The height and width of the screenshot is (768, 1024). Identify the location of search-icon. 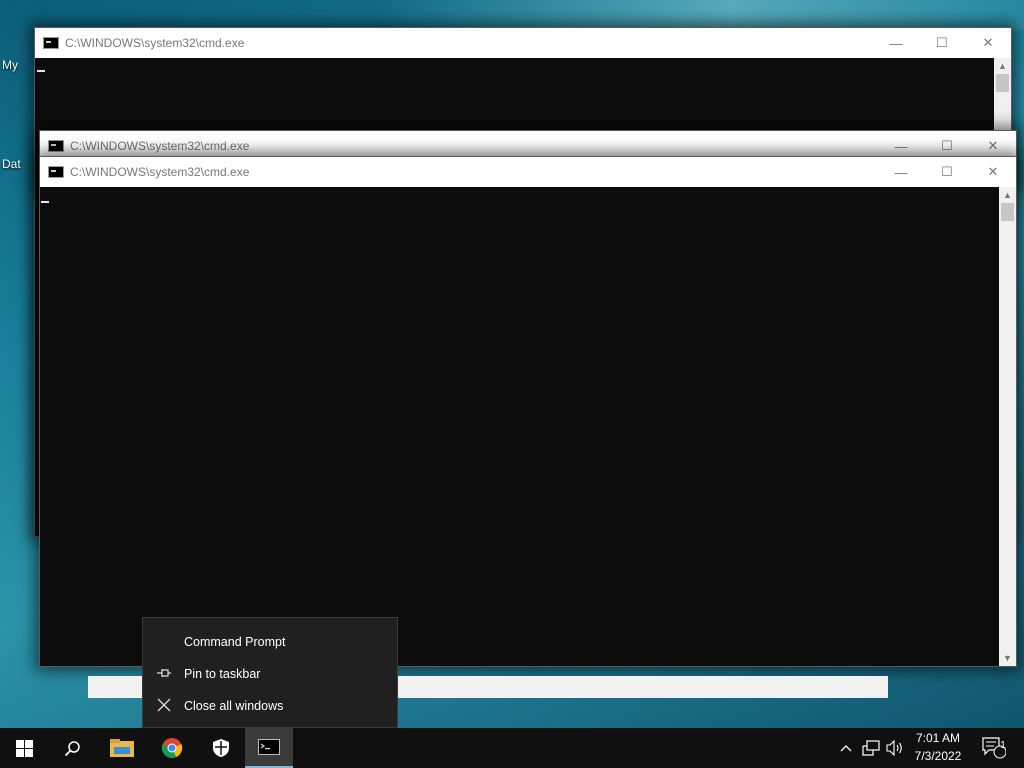
(72, 748).